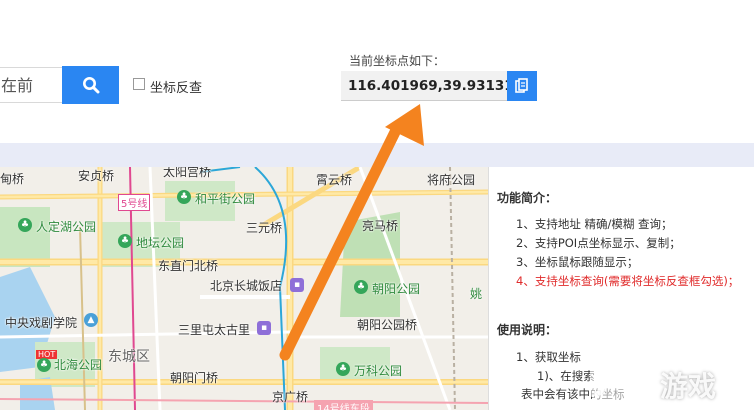 The height and width of the screenshot is (410, 754). Describe the element at coordinates (96, 176) in the screenshot. I see `map-label-anzhenqiao: 安贞桥` at that location.